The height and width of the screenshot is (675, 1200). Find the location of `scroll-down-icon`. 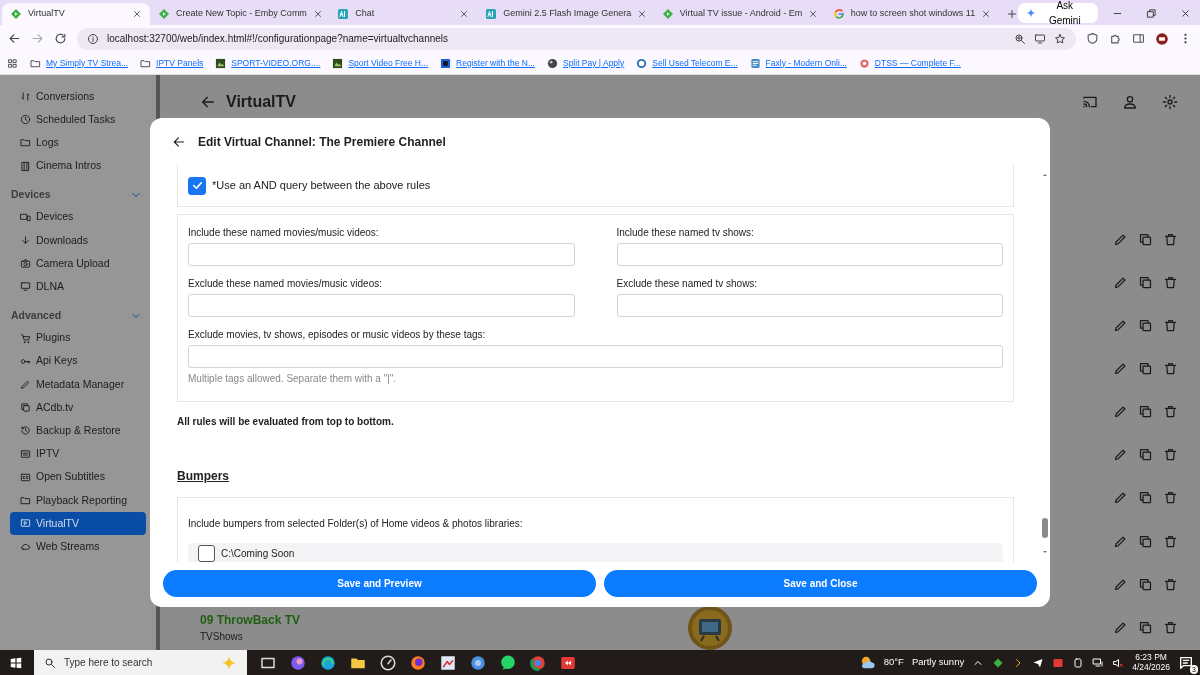

scroll-down-icon is located at coordinates (1045, 552).